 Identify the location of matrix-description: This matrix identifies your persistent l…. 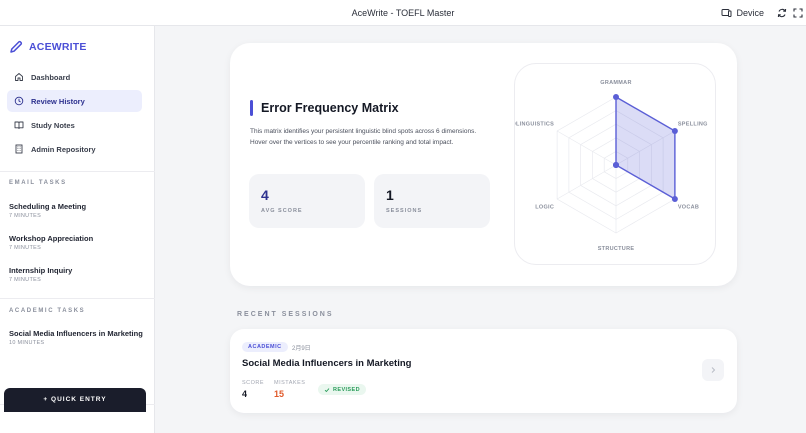
(363, 137).